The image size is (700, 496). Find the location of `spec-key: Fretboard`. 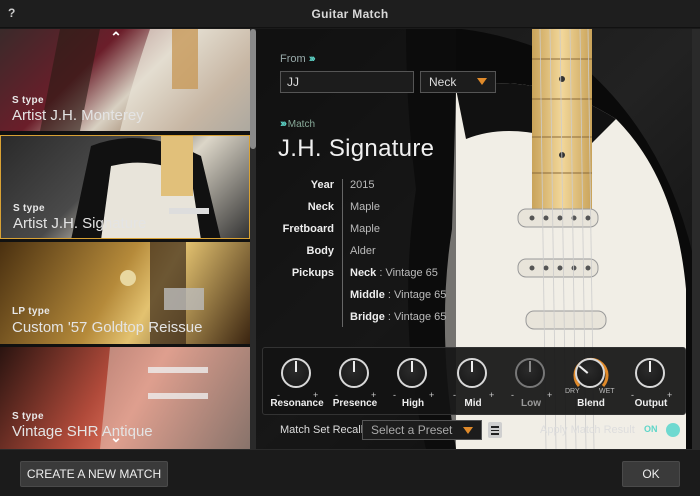

spec-key: Fretboard is located at coordinates (308, 229).